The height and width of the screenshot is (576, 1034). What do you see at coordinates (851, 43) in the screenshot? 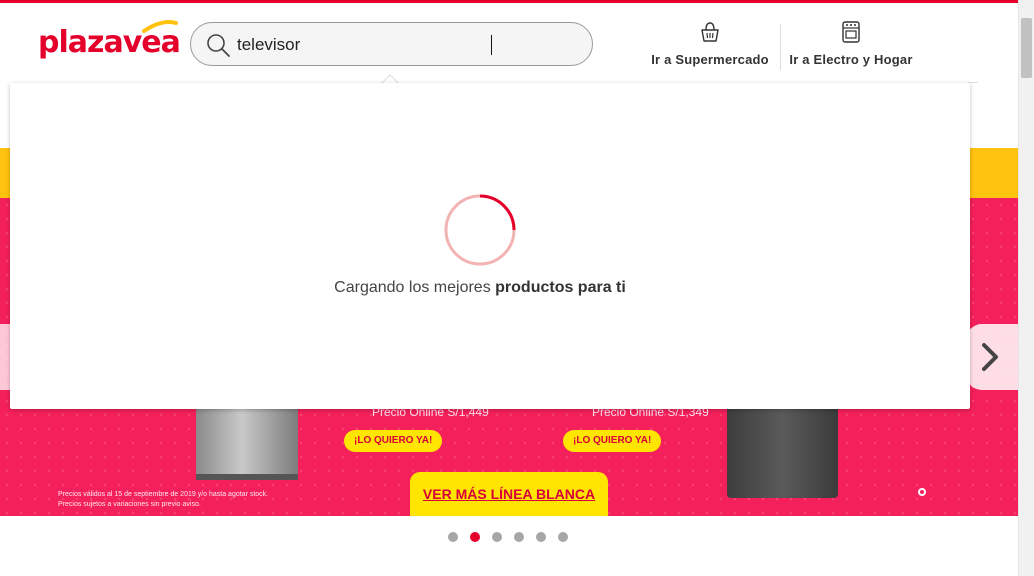
I see `nav-electro-link: Ir a Electro y Hogar` at bounding box center [851, 43].